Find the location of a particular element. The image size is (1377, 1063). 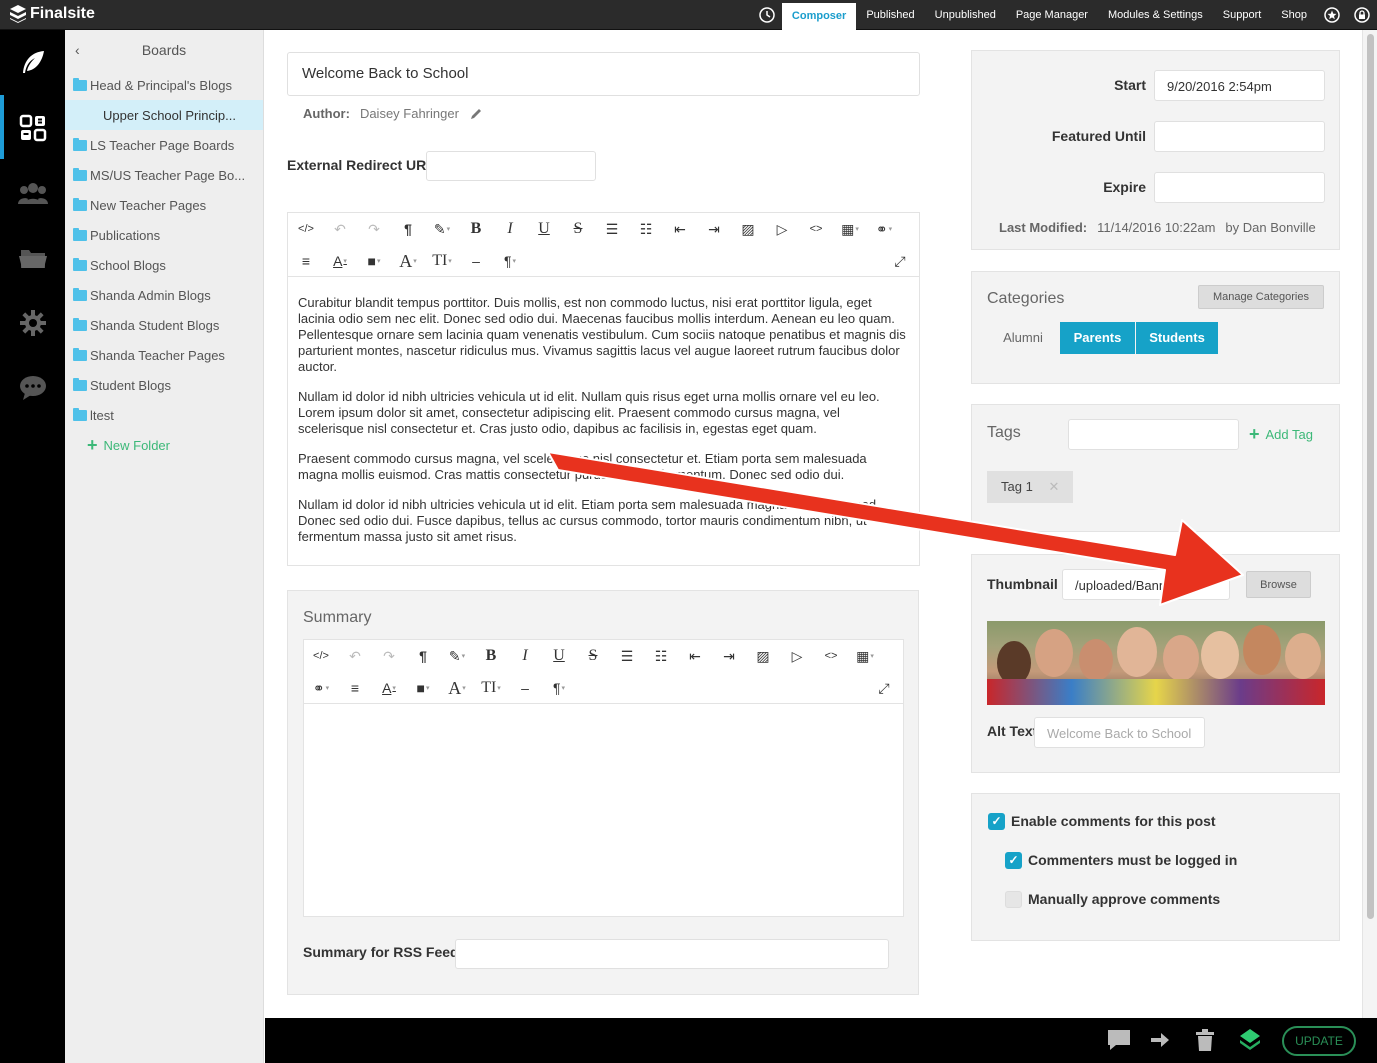

comment-icon is located at coordinates (1119, 1042).